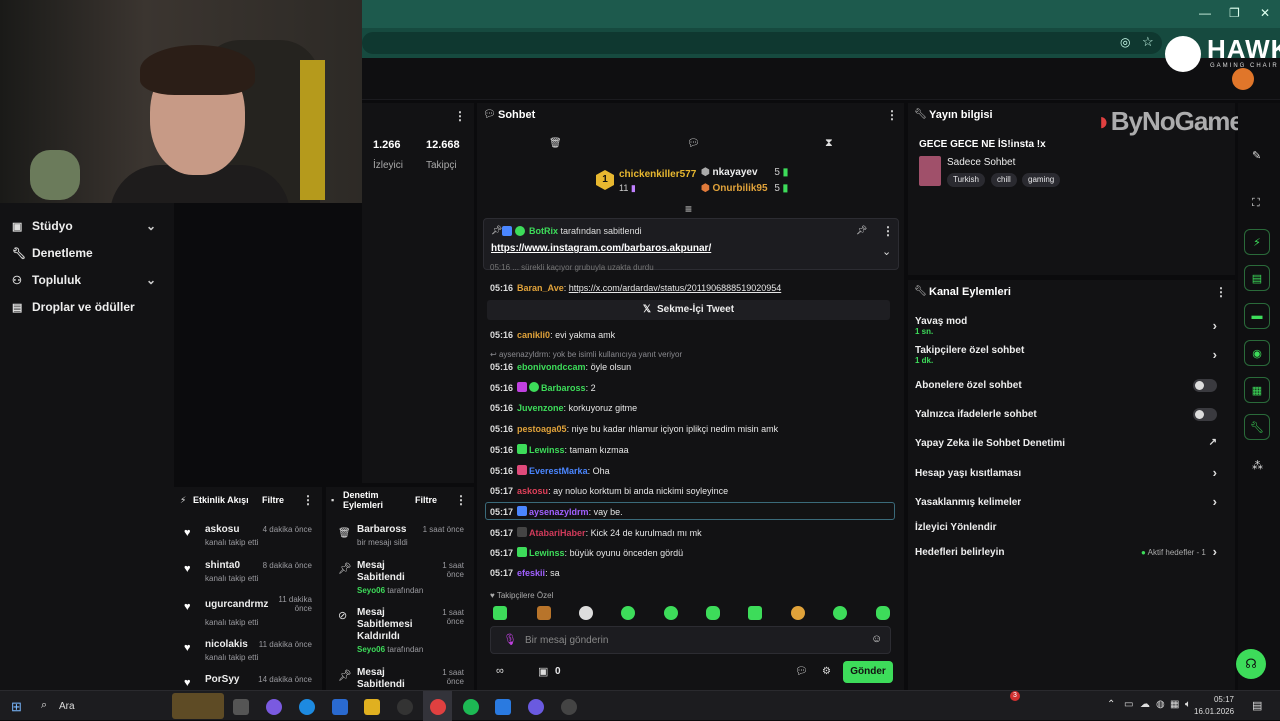  Describe the element at coordinates (930, 171) in the screenshot. I see `category-thumbnail` at that location.